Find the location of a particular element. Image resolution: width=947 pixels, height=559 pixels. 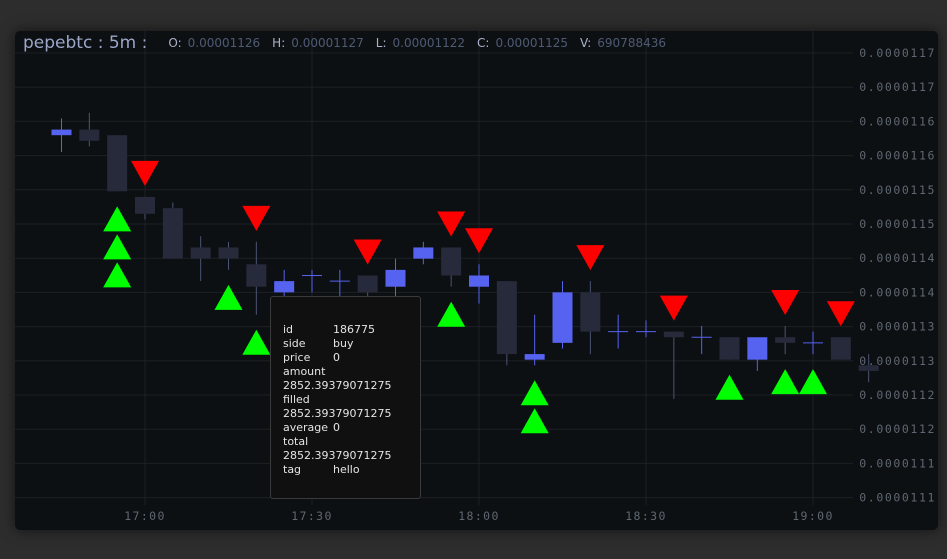

symbol-label: pepebtc : 5m : is located at coordinates (85, 43).